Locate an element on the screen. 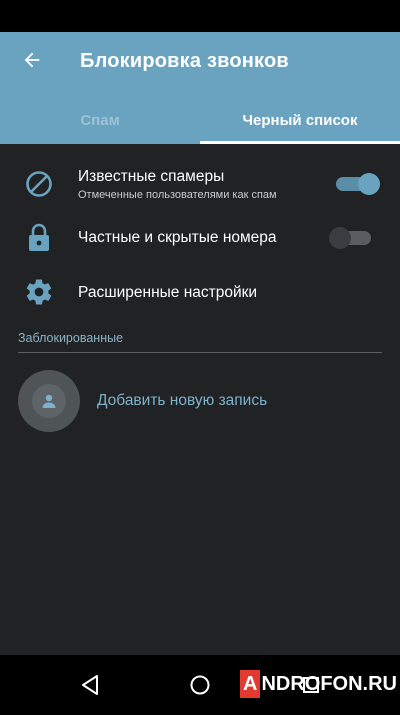  block-icon is located at coordinates (39, 184).